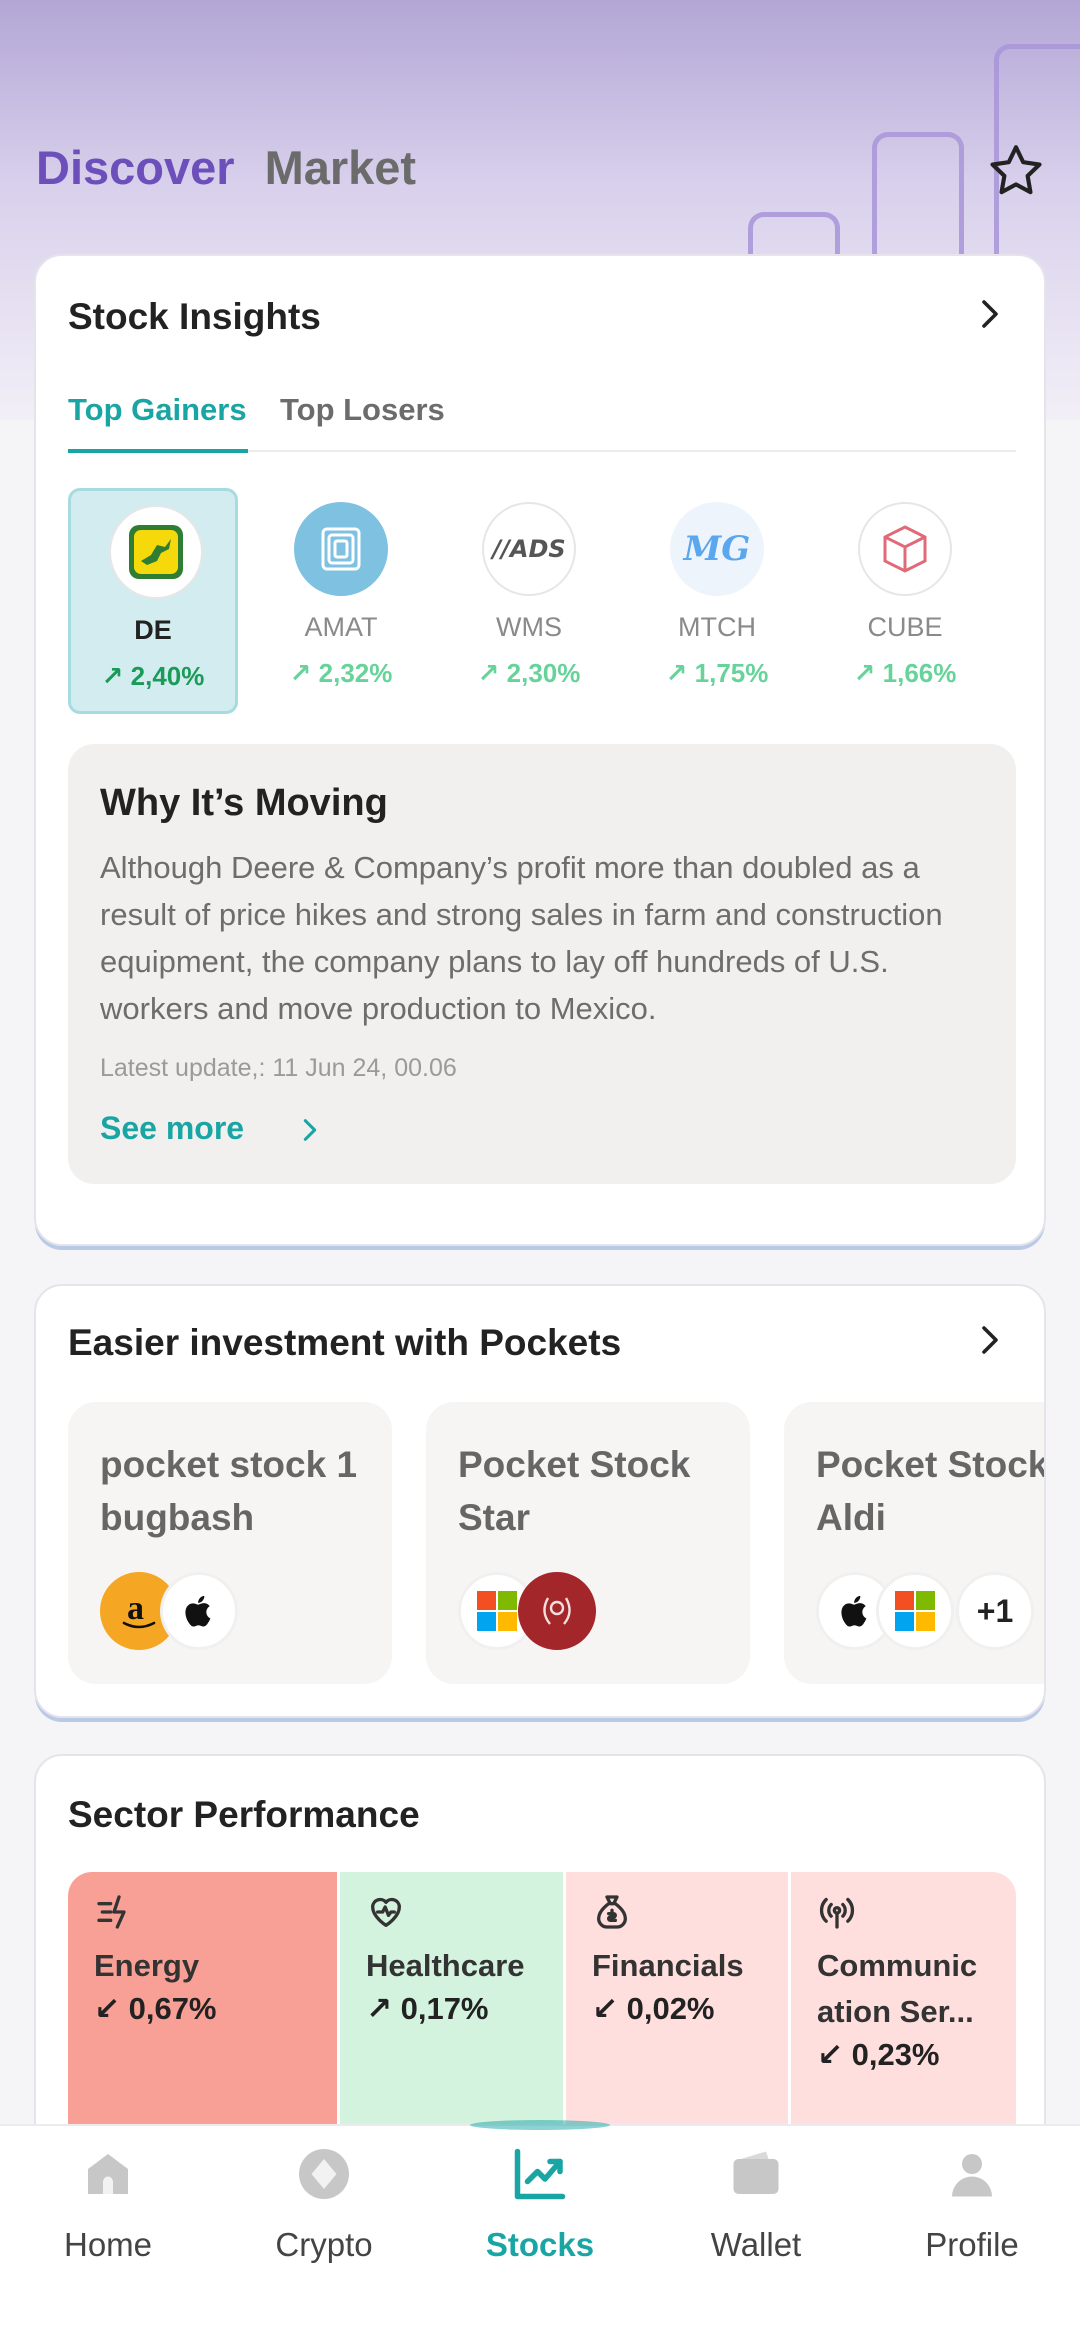 The height and width of the screenshot is (2340, 1080). What do you see at coordinates (915, 1611) in the screenshot?
I see `microsoft-logo` at bounding box center [915, 1611].